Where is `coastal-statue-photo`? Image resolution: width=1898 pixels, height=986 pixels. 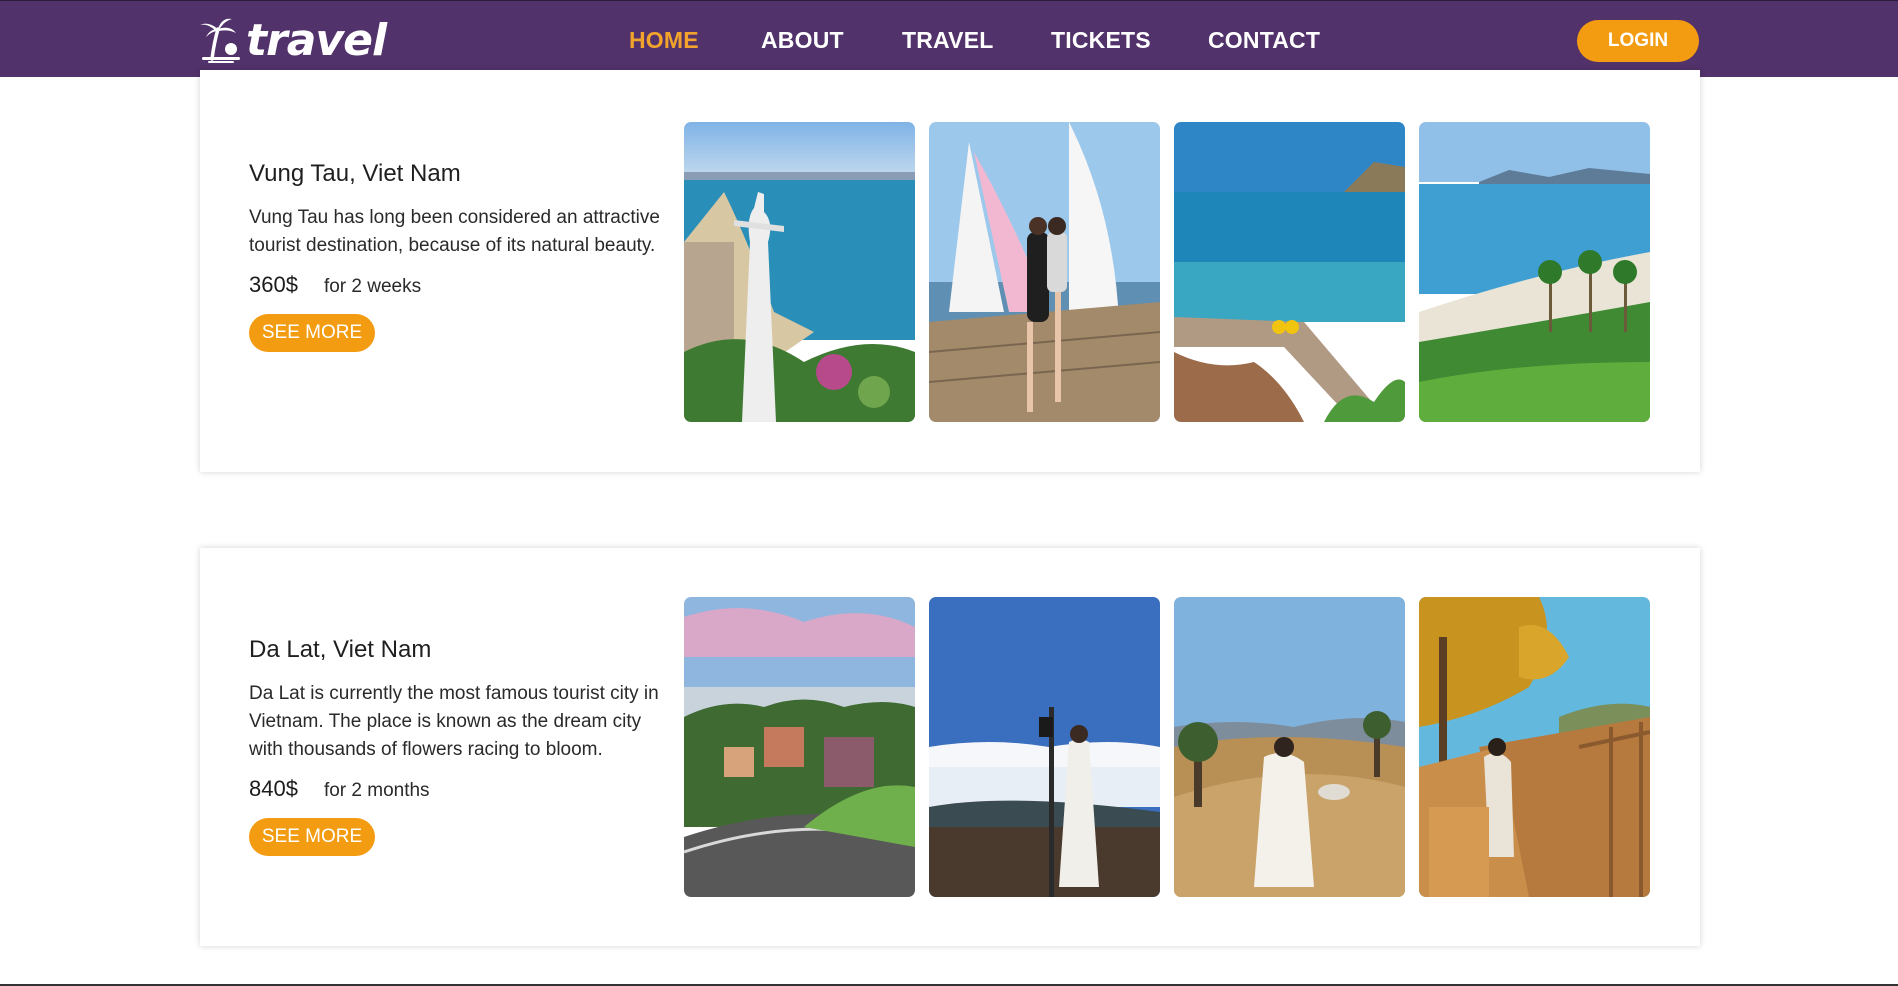
coastal-statue-photo is located at coordinates (799, 272).